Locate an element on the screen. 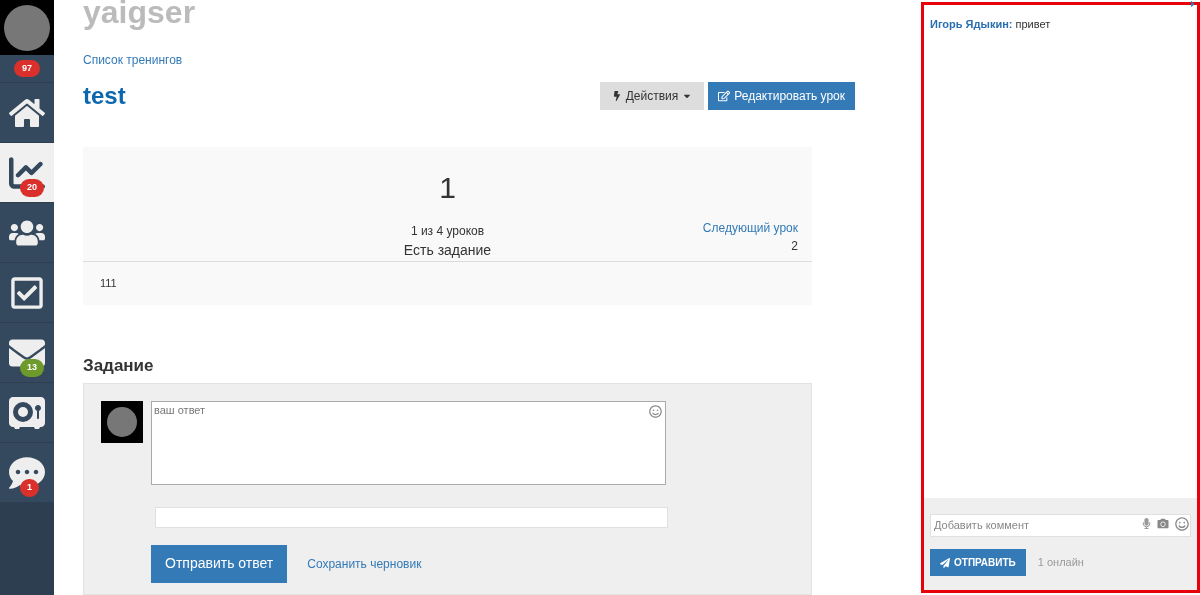 The height and width of the screenshot is (595, 1200). lesson-count-text: 1 из 4 уроков is located at coordinates (447, 231).